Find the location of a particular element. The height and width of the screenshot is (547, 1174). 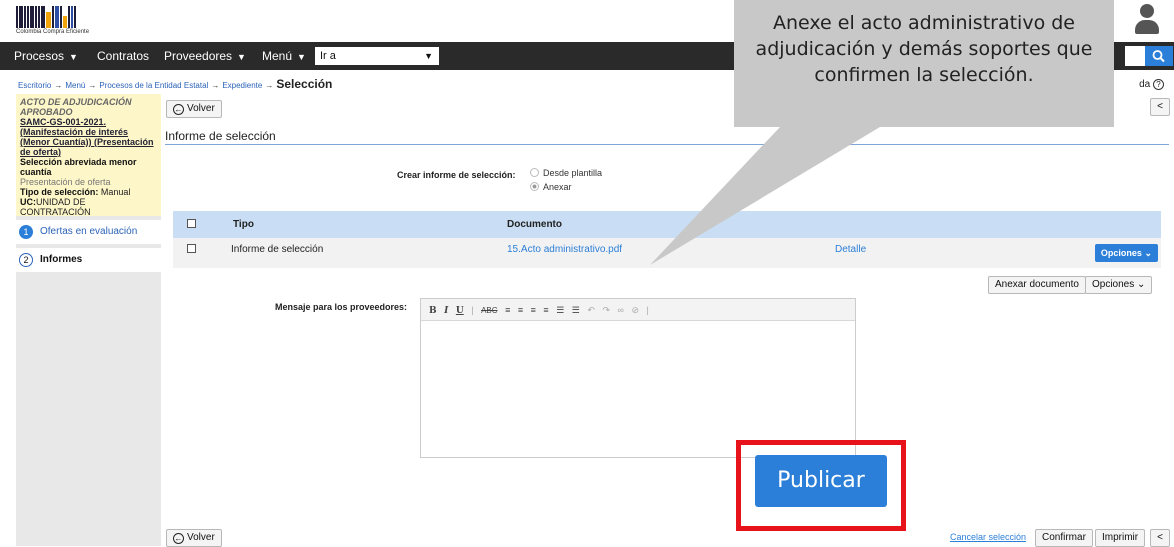

print-button: Imprimir is located at coordinates (1120, 538).